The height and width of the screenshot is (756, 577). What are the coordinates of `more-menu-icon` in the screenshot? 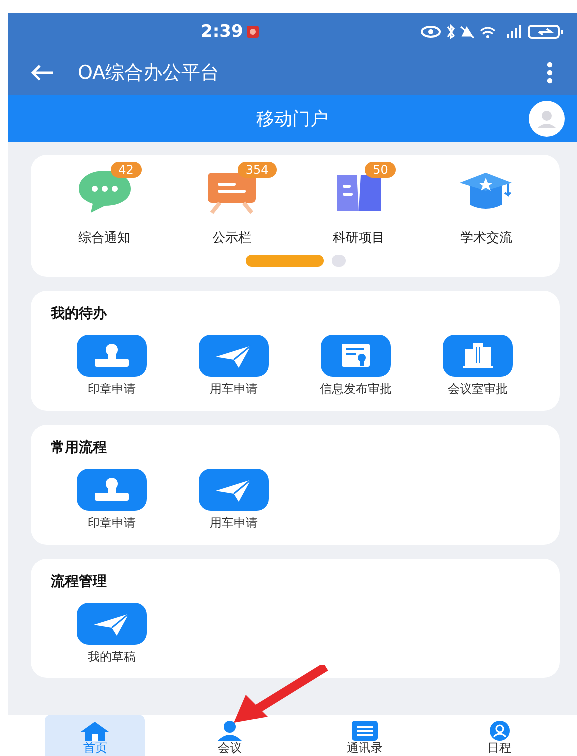 It's located at (550, 73).